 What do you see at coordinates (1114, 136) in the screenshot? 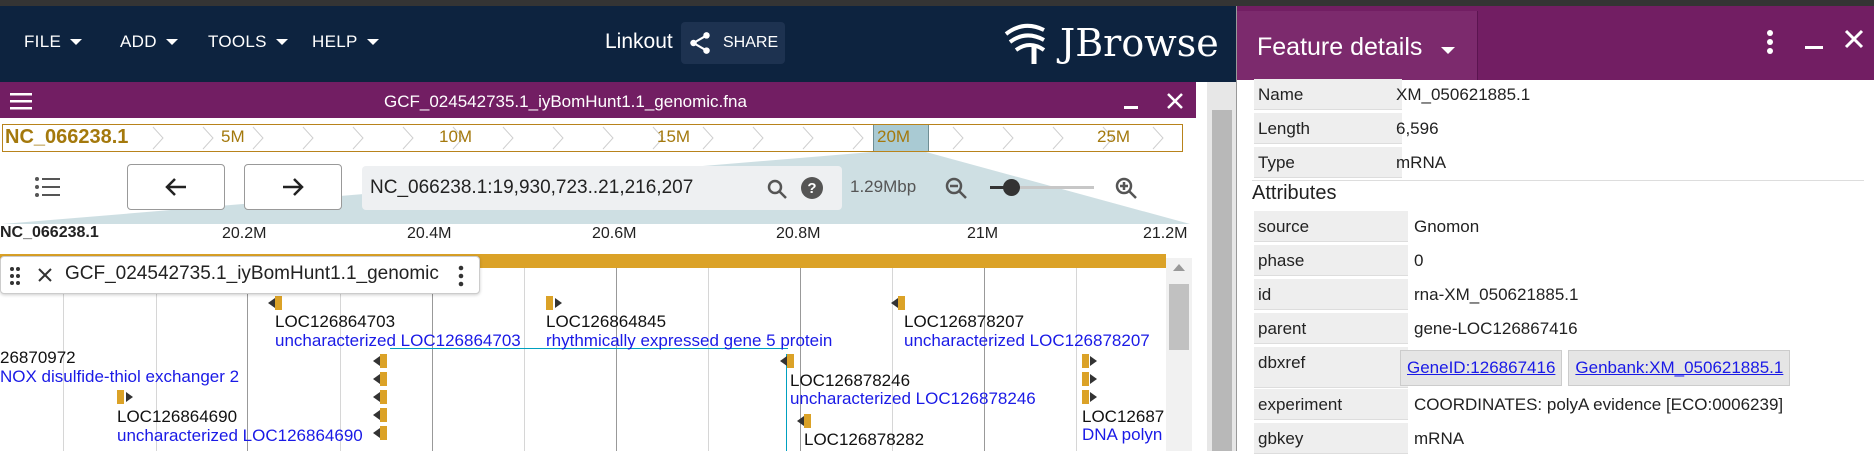
I see `overview-tick: 25M` at bounding box center [1114, 136].